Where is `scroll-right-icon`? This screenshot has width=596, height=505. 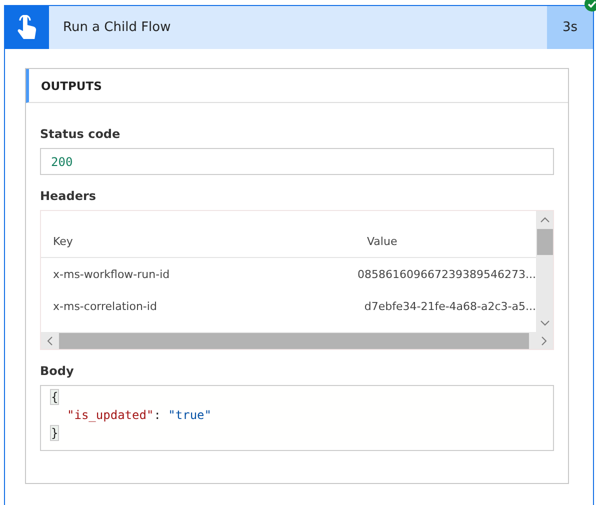 scroll-right-icon is located at coordinates (544, 341).